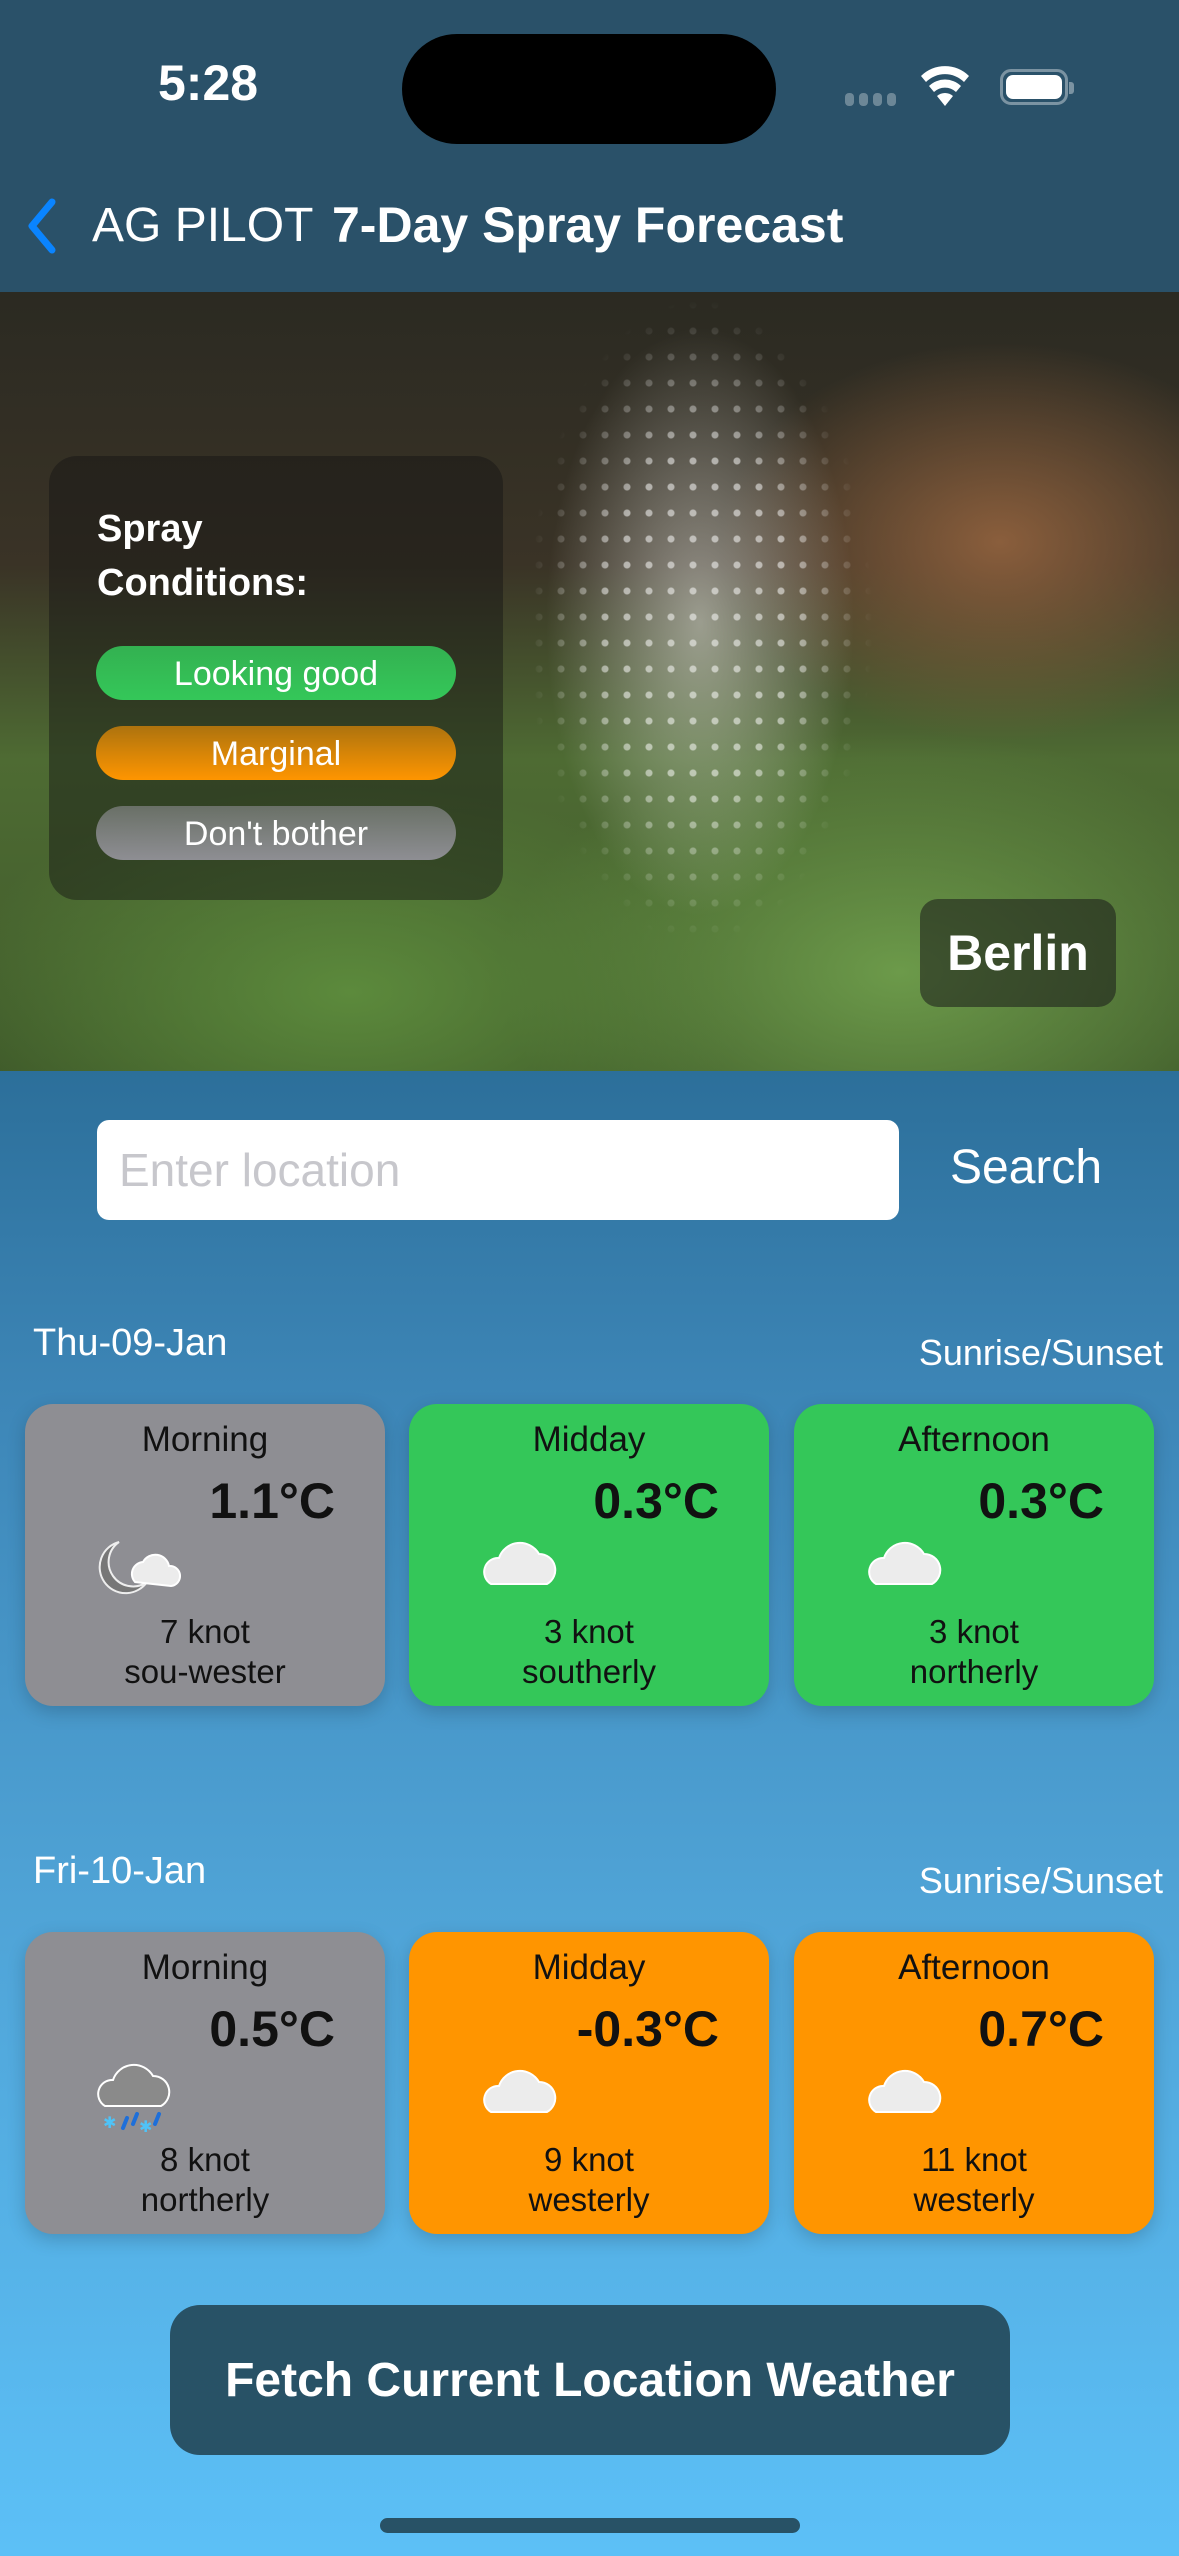  Describe the element at coordinates (205, 2180) in the screenshot. I see `wind-info: 8 knot northerly` at that location.